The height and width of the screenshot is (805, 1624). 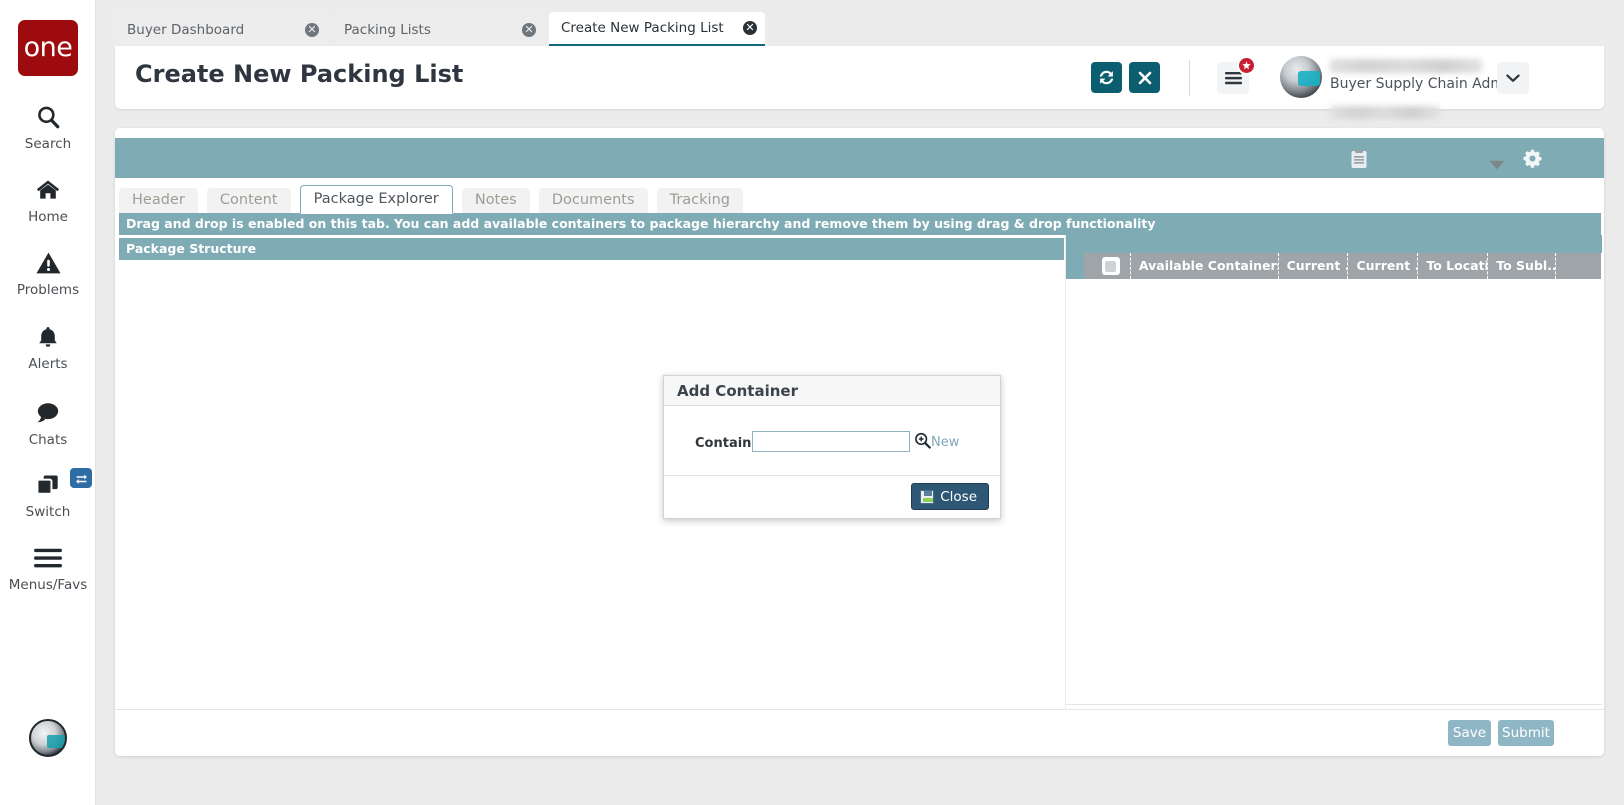 I want to click on tab-label: Buyer Dashboard, so click(x=186, y=30).